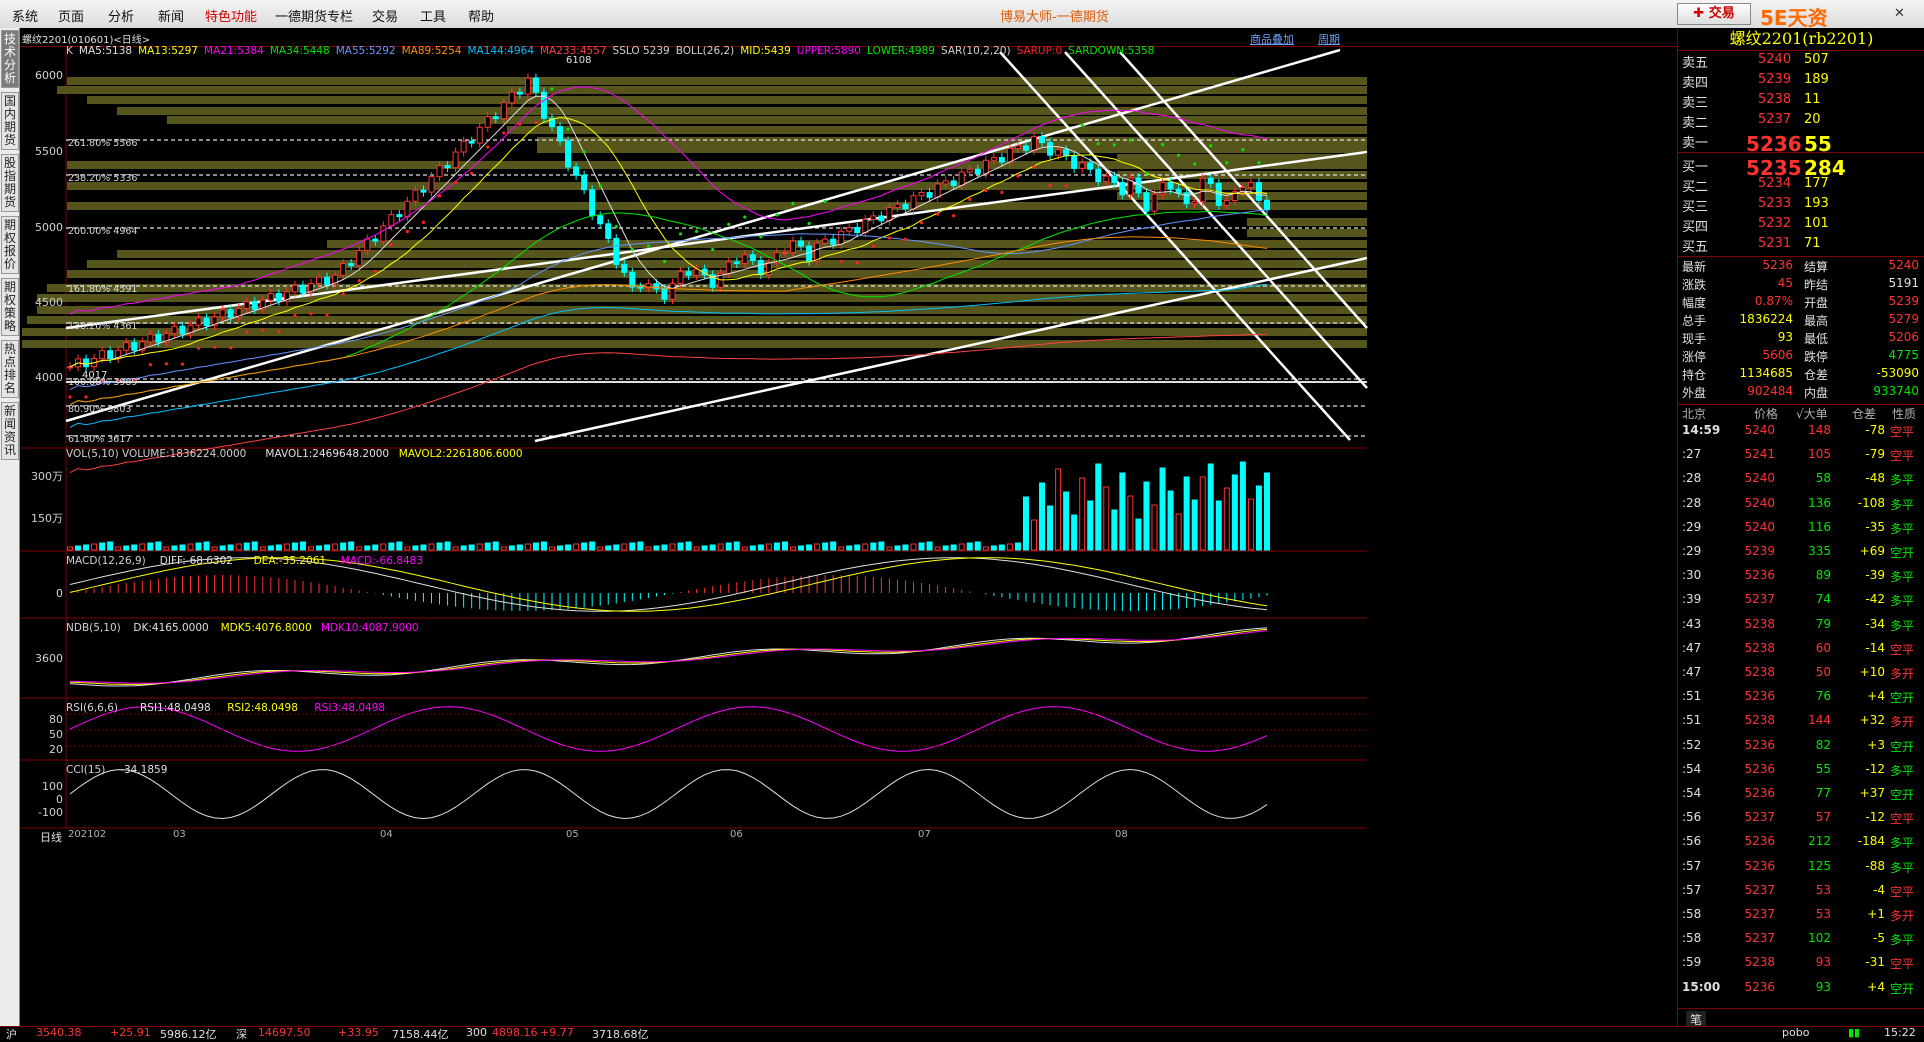 The height and width of the screenshot is (1042, 1924). Describe the element at coordinates (1272, 39) in the screenshot. I see `overlay-link: 商品叠加` at that location.